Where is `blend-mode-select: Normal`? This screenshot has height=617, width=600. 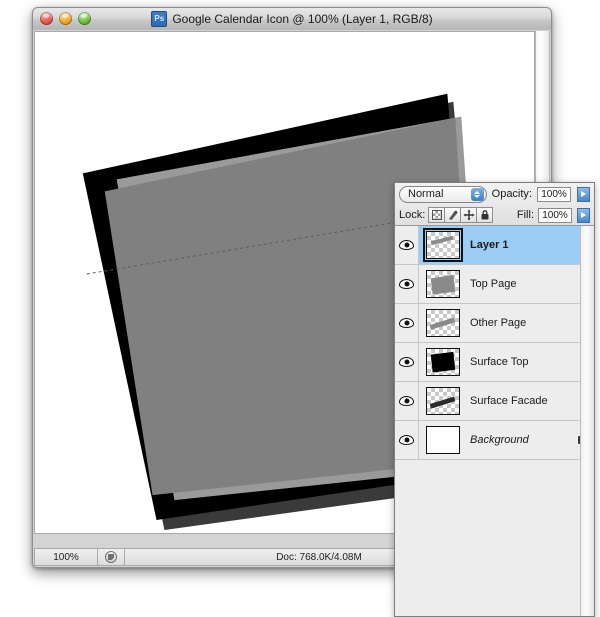
blend-mode-select: Normal is located at coordinates (443, 194).